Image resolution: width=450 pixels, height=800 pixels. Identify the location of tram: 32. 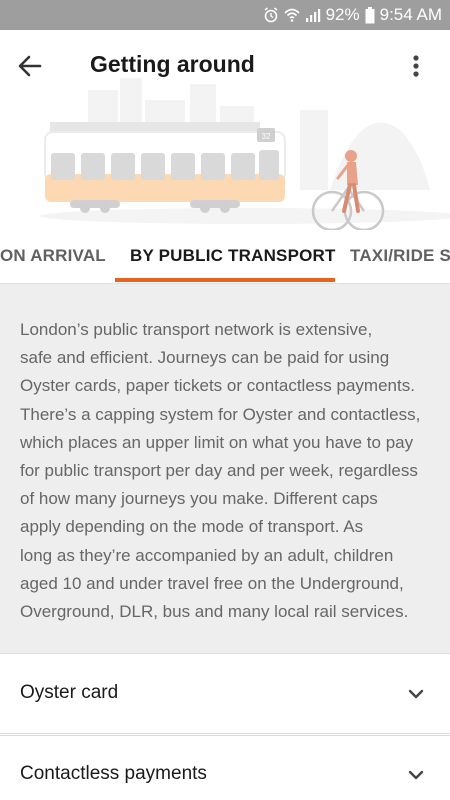
(165, 167).